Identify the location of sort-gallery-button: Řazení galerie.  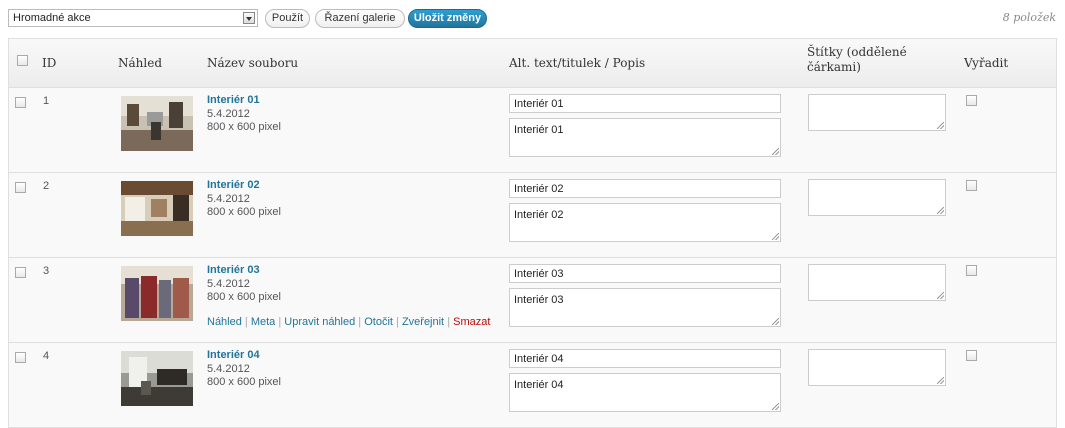
(360, 18).